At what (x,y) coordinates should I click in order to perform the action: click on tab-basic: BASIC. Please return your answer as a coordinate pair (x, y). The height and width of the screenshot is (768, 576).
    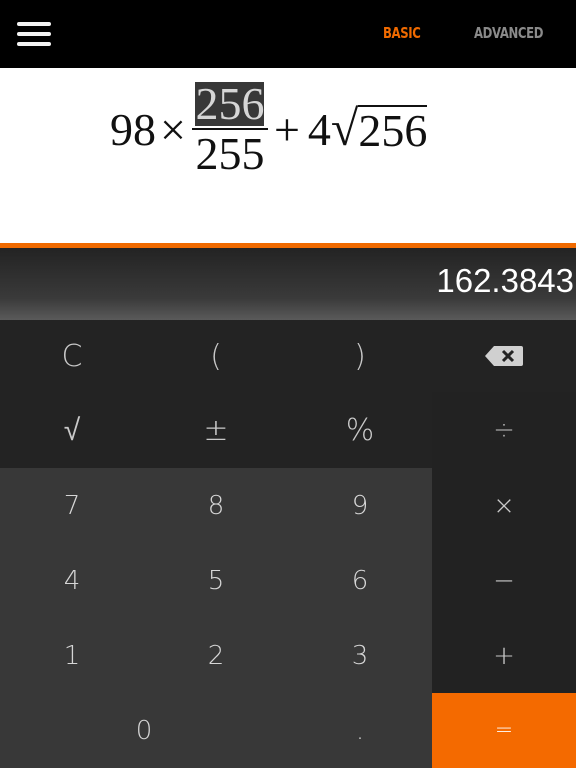
    Looking at the image, I should click on (402, 33).